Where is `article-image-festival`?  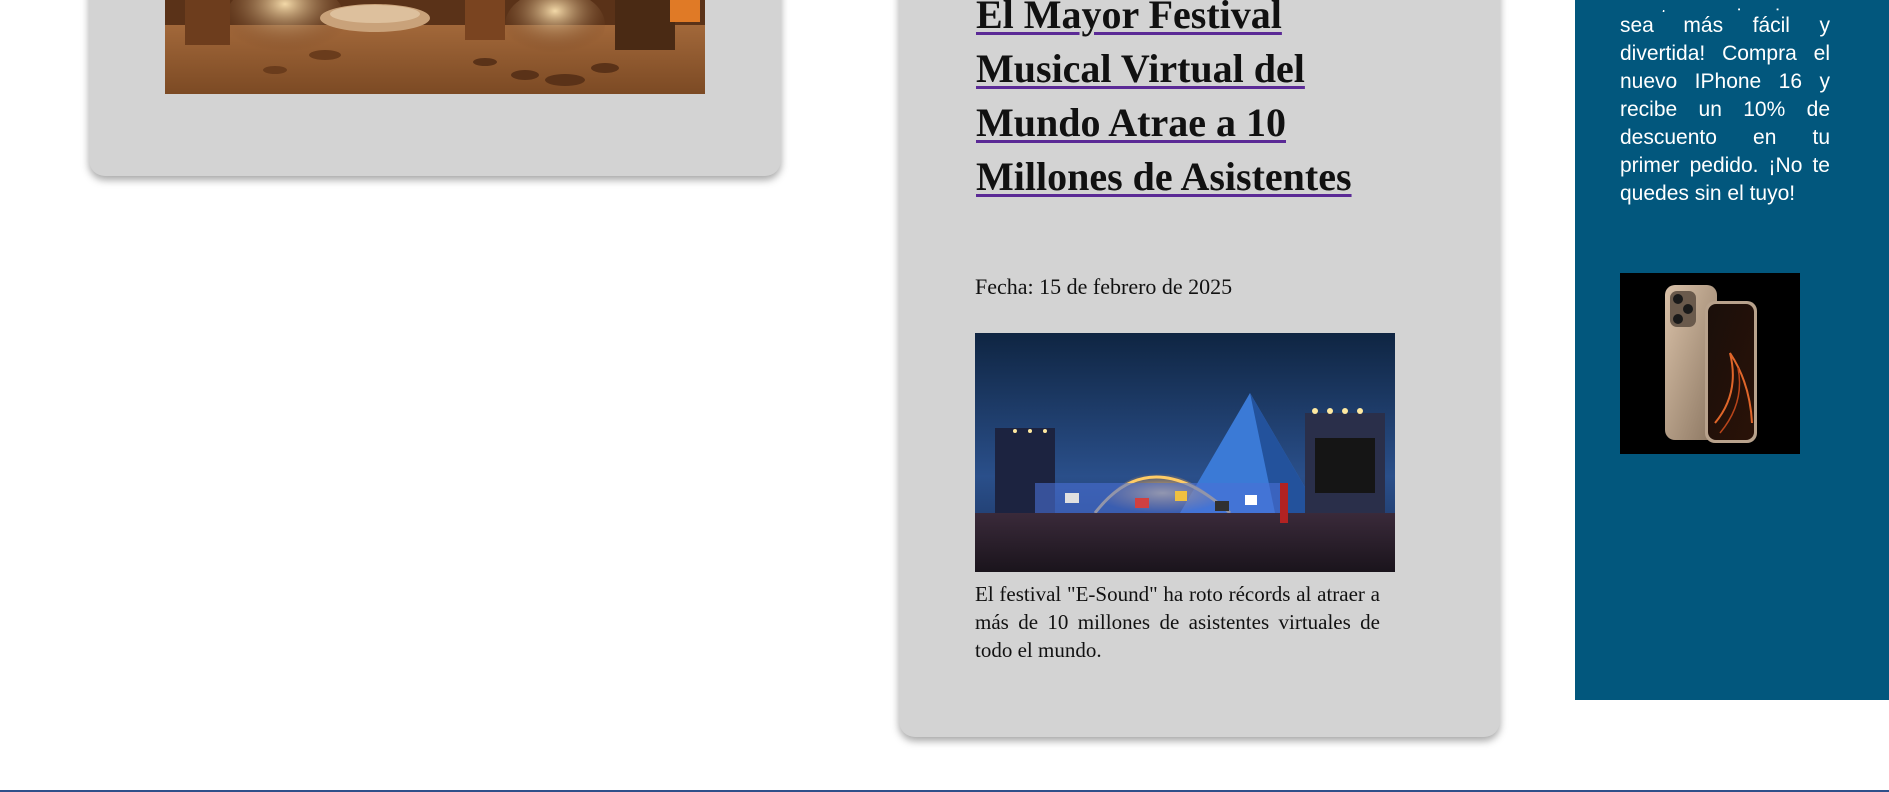
article-image-festival is located at coordinates (1185, 452).